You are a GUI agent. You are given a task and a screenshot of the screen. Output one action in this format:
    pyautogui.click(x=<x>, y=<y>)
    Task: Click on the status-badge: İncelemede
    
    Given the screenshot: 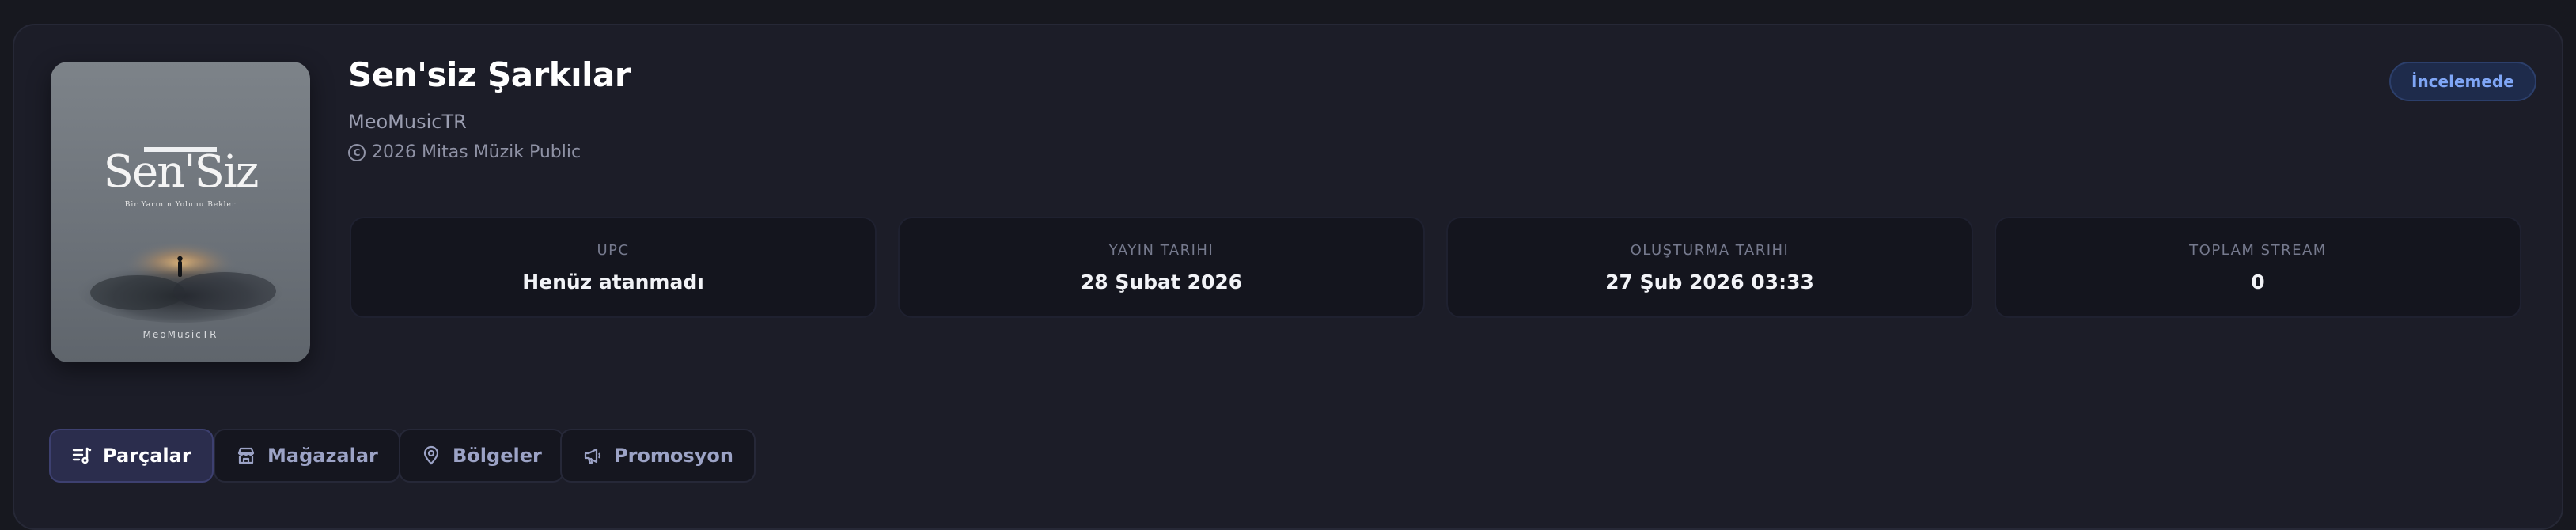 What is the action you would take?
    pyautogui.click(x=2462, y=81)
    